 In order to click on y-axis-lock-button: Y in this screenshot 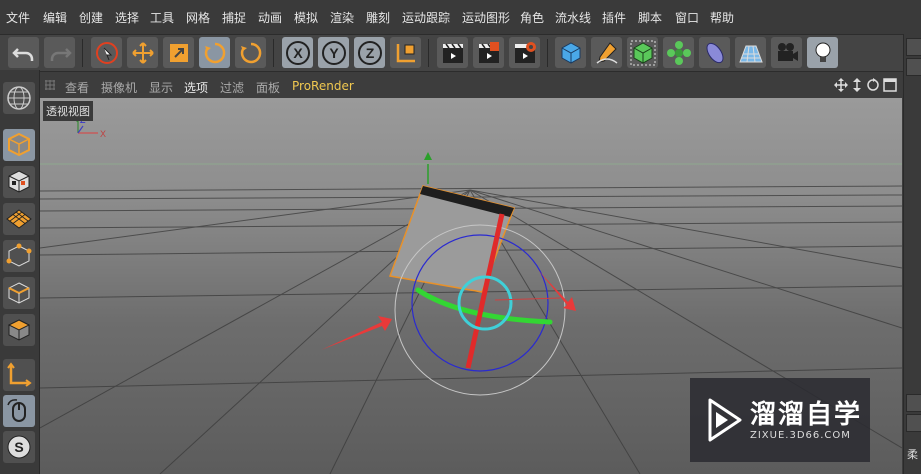, I will do `click(333, 52)`.